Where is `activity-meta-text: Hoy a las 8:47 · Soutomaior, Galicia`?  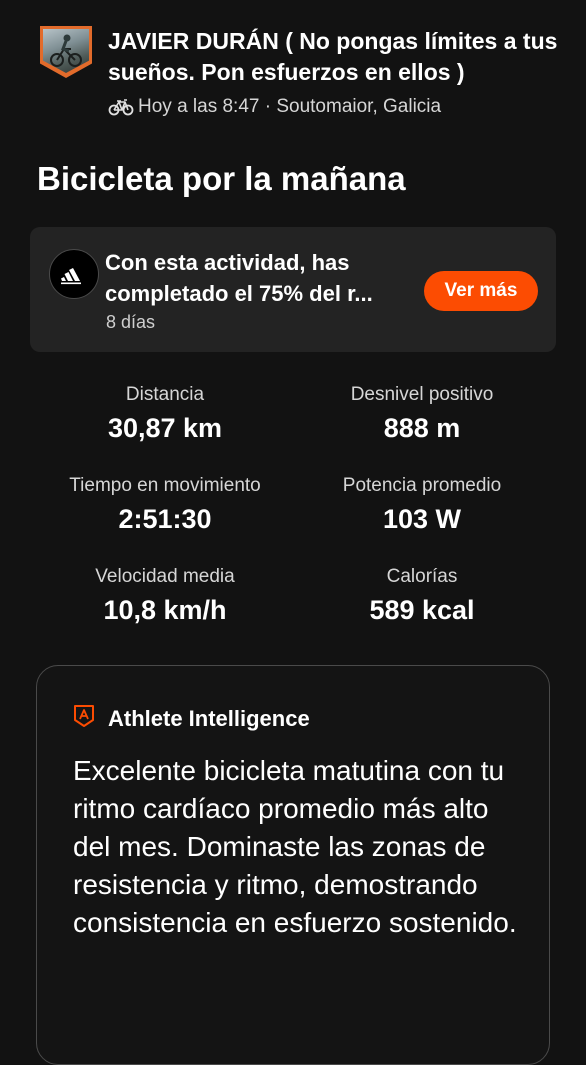
activity-meta-text: Hoy a las 8:47 · Soutomaior, Galicia is located at coordinates (290, 106).